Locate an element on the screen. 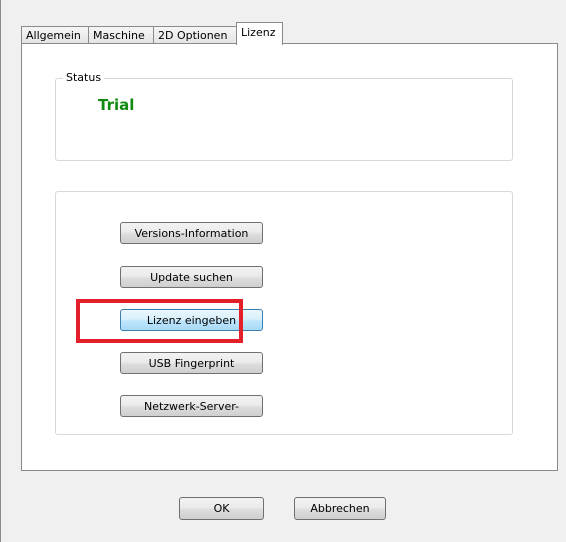 This screenshot has width=566, height=542. tab-lizenz: Lizenz is located at coordinates (259, 33).